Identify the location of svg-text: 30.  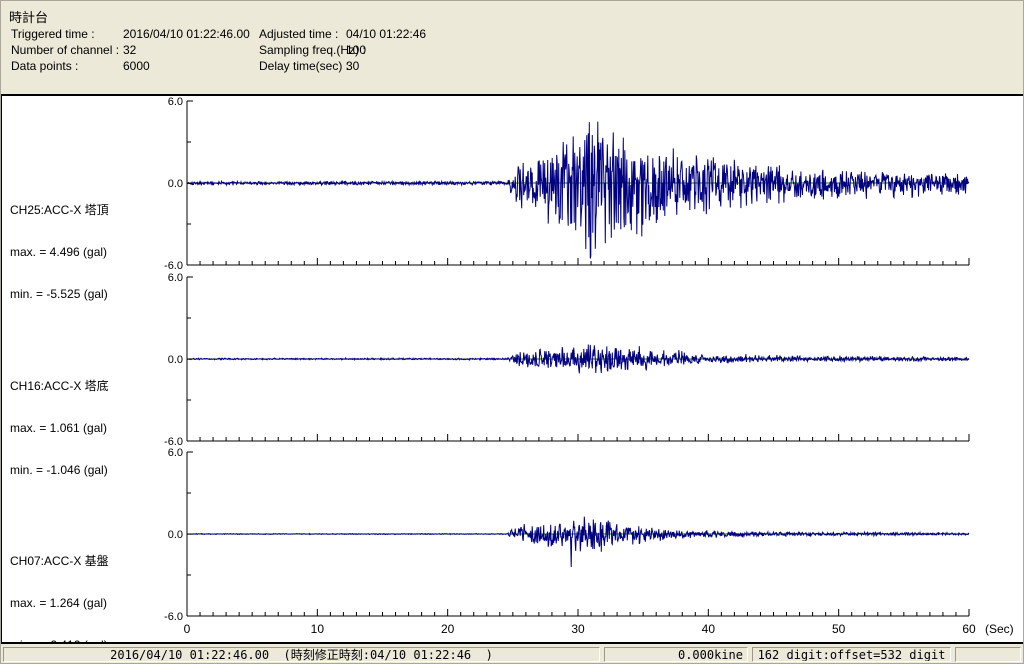
(578, 629).